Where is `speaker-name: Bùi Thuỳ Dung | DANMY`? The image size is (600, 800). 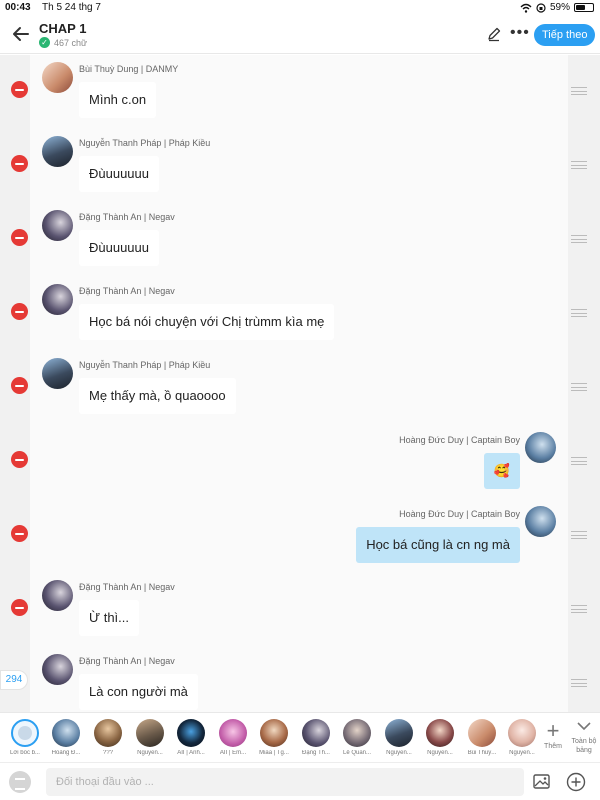
speaker-name: Bùi Thuỳ Dung | DANMY is located at coordinates (129, 69).